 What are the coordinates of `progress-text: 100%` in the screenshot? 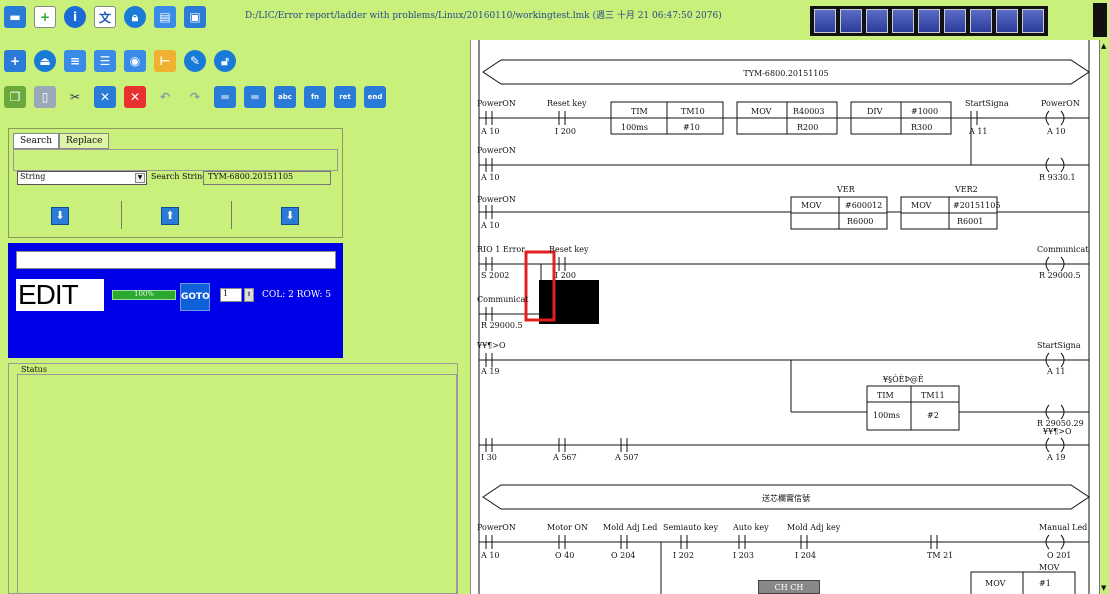 It's located at (143, 294).